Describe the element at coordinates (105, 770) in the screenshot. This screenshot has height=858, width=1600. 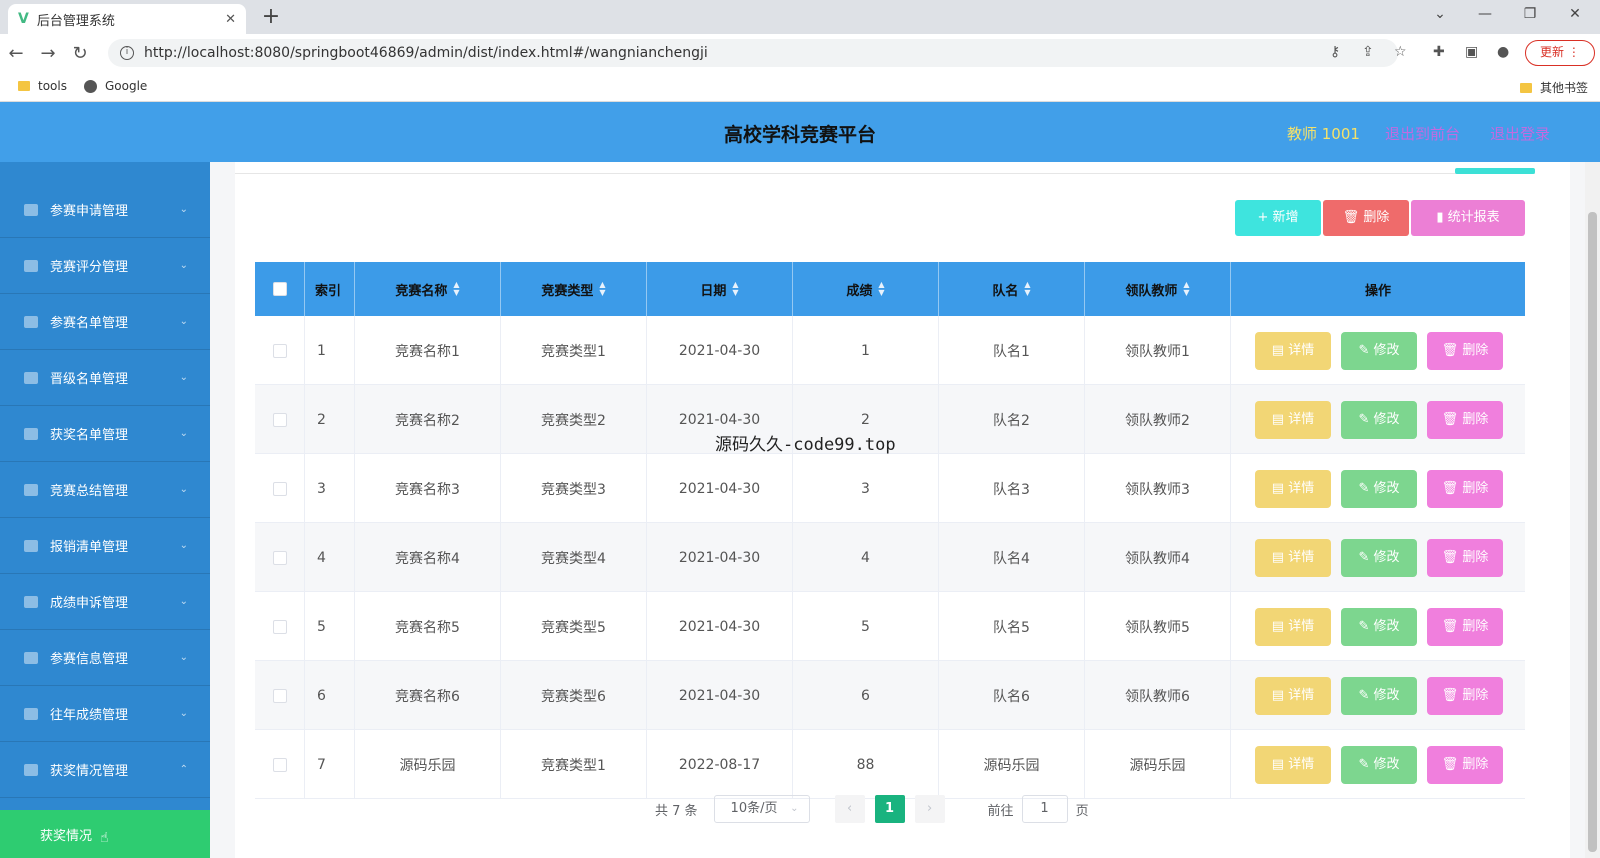
I see `sidebar-item-awards: 获奖情况管理 ⌃` at that location.